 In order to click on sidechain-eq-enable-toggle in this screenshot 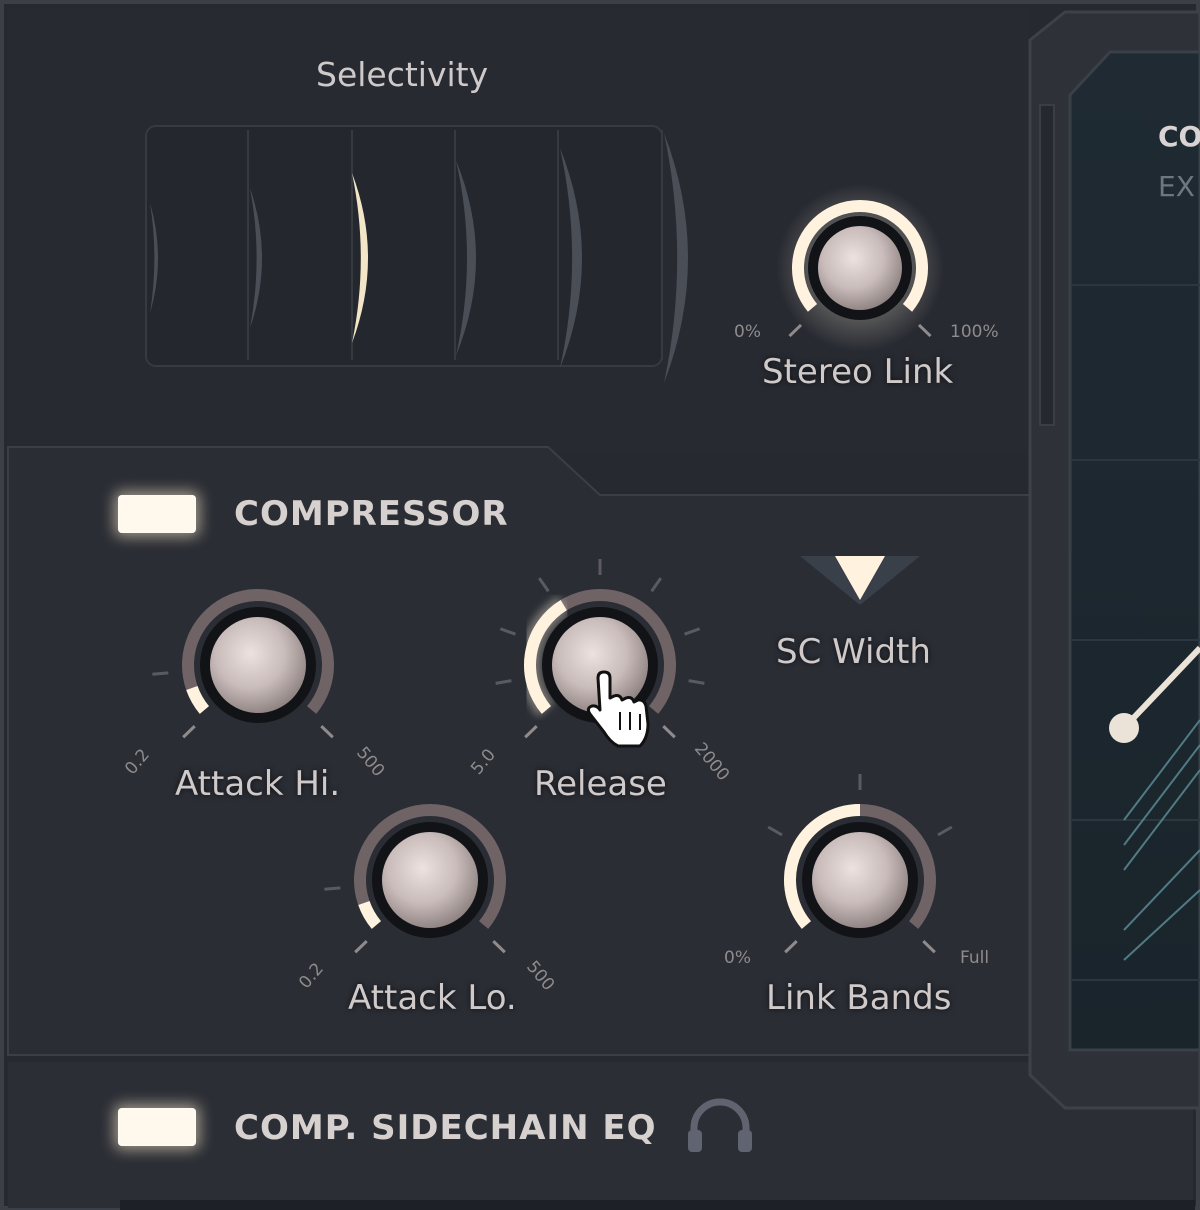, I will do `click(157, 1127)`.